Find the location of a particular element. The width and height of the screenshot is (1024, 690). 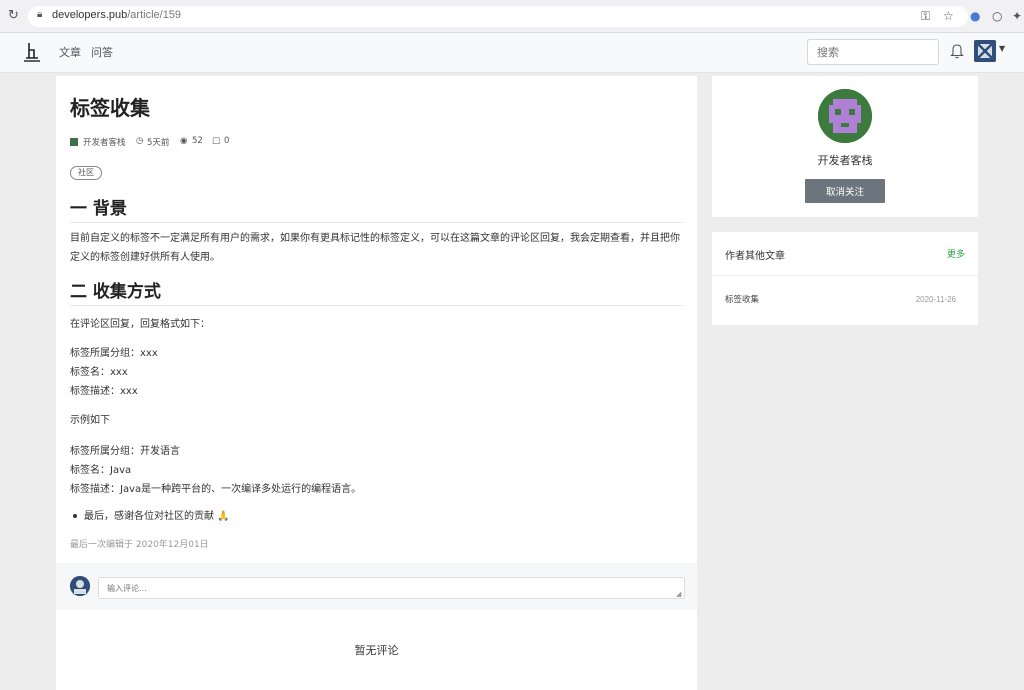

commenter-avatar is located at coordinates (80, 586).